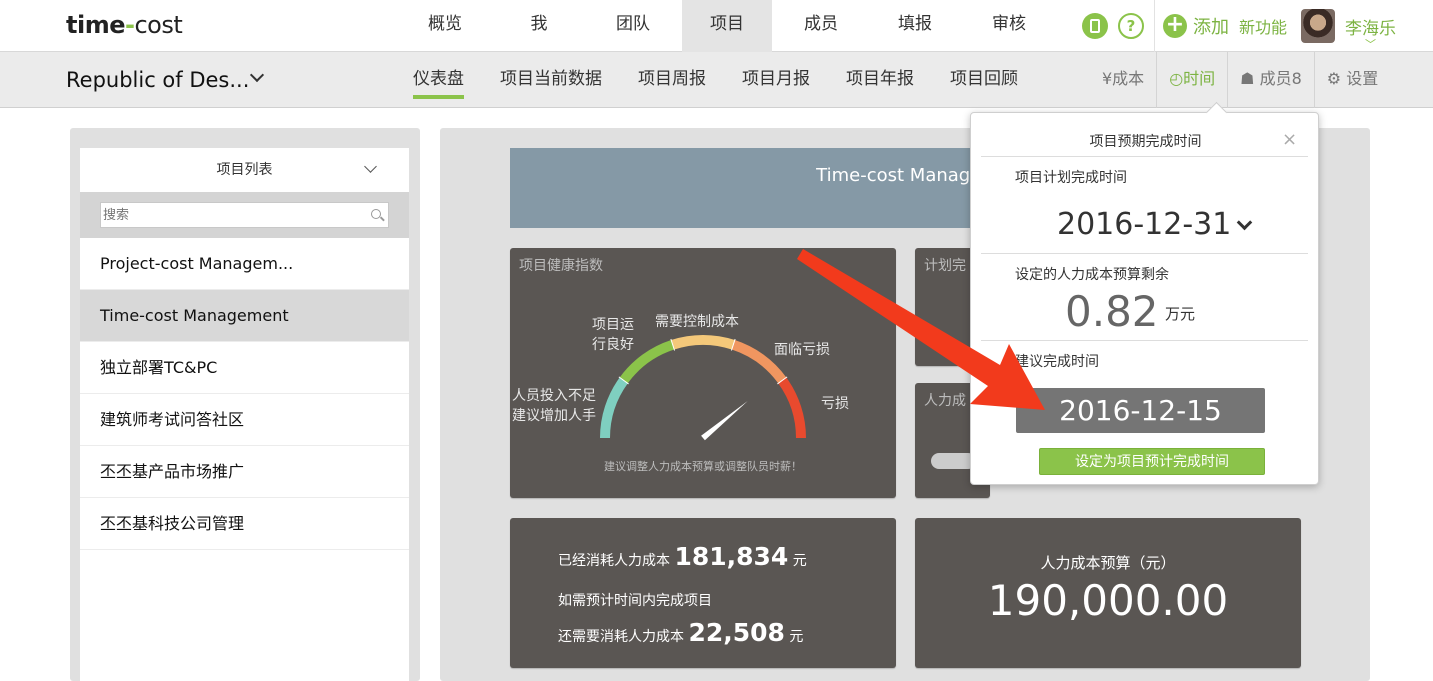  Describe the element at coordinates (244, 368) in the screenshot. I see `list-item: 独立部署TC&PC` at that location.